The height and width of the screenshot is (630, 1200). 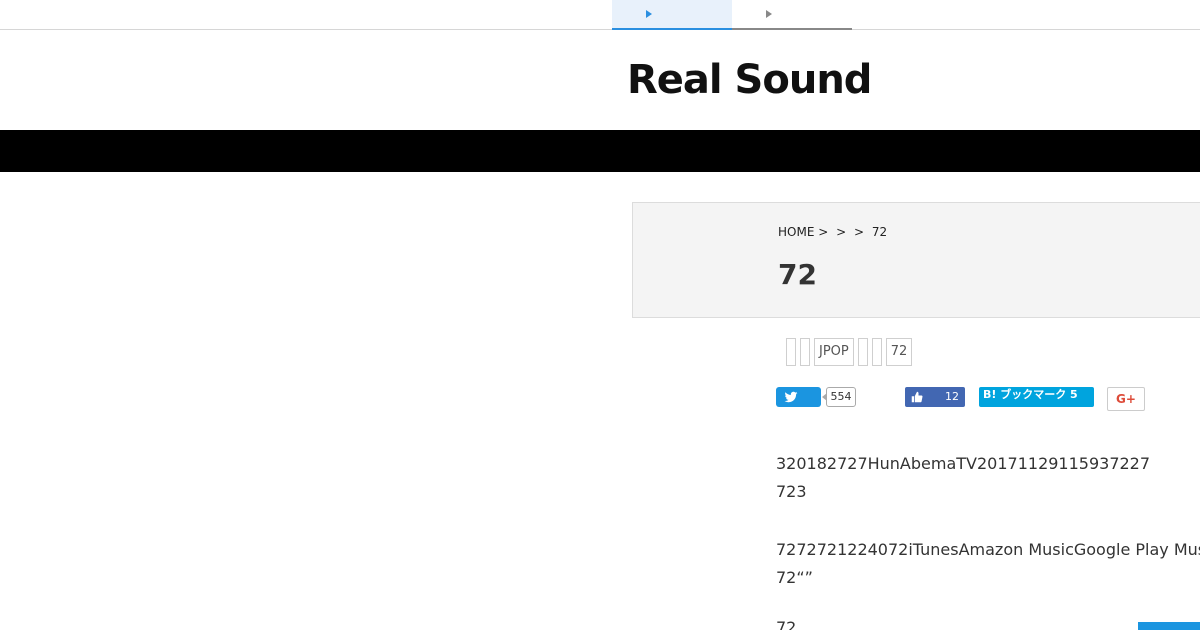 What do you see at coordinates (794, 577) in the screenshot?
I see `paragraph-line: 72“”` at bounding box center [794, 577].